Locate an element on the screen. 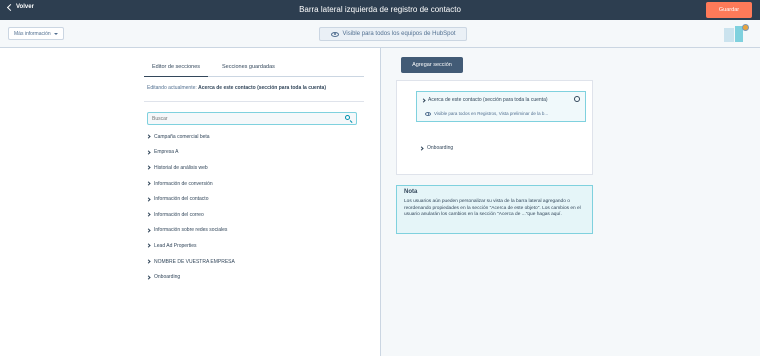  section-item-label: Campaña comercial beta is located at coordinates (182, 136).